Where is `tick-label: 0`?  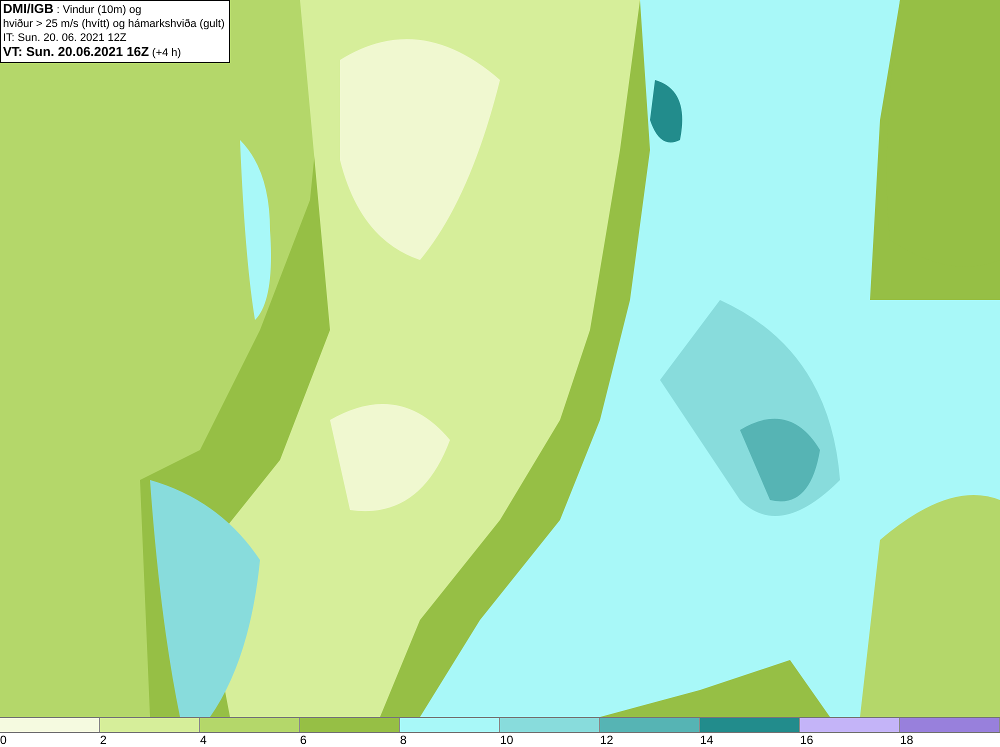 tick-label: 0 is located at coordinates (3, 740).